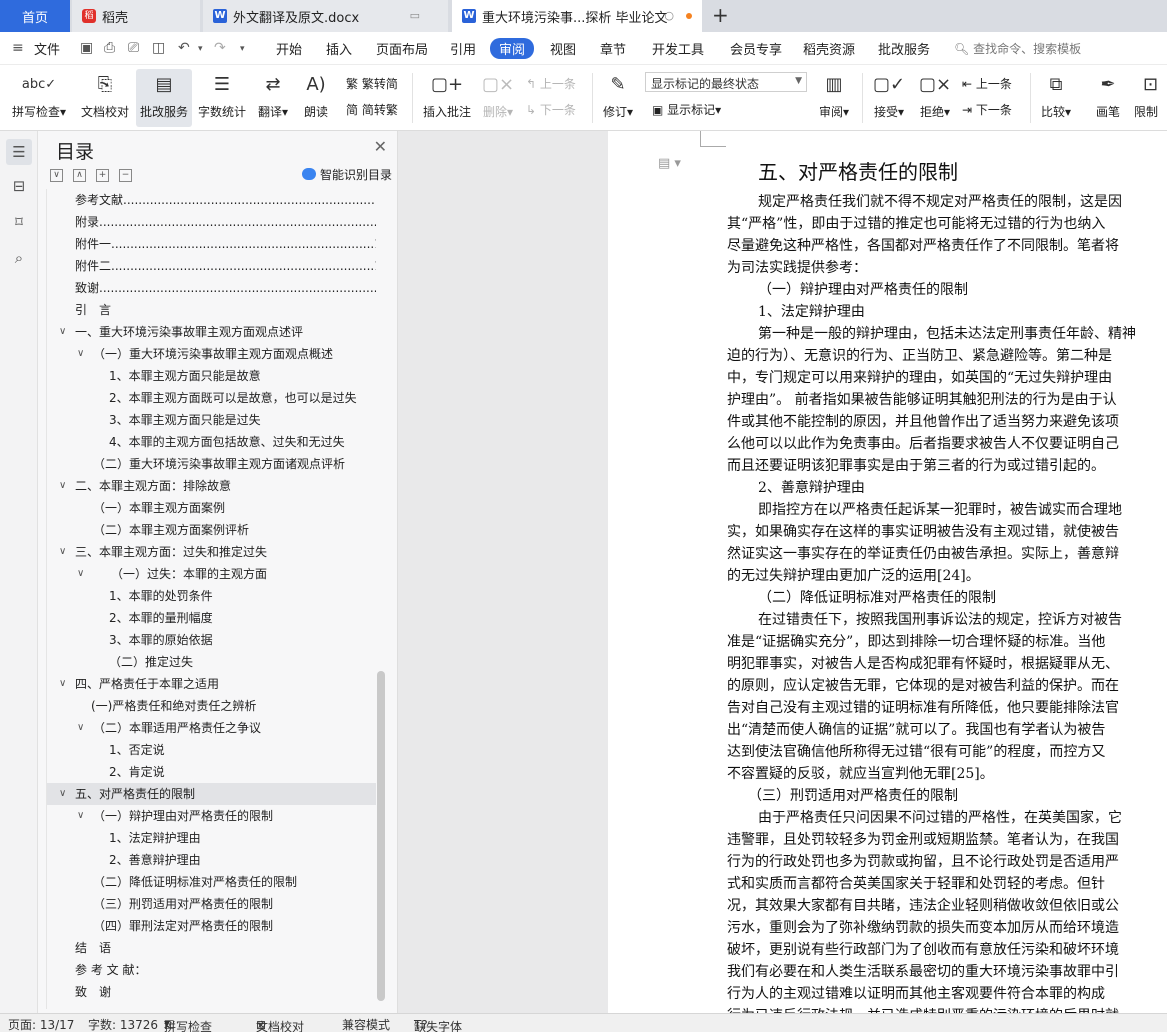 The height and width of the screenshot is (1032, 1167). Describe the element at coordinates (339, 48) in the screenshot. I see `menu-insert: 插入` at that location.